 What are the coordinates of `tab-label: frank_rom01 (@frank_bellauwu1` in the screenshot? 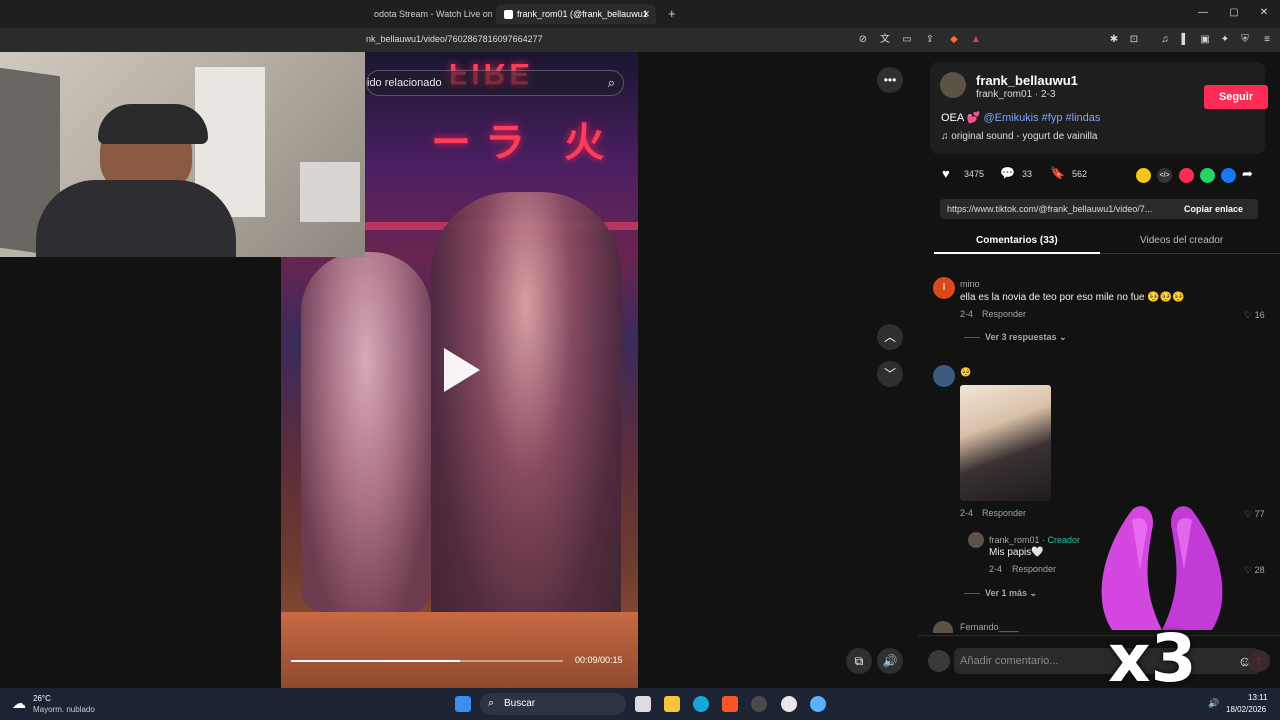 It's located at (582, 14).